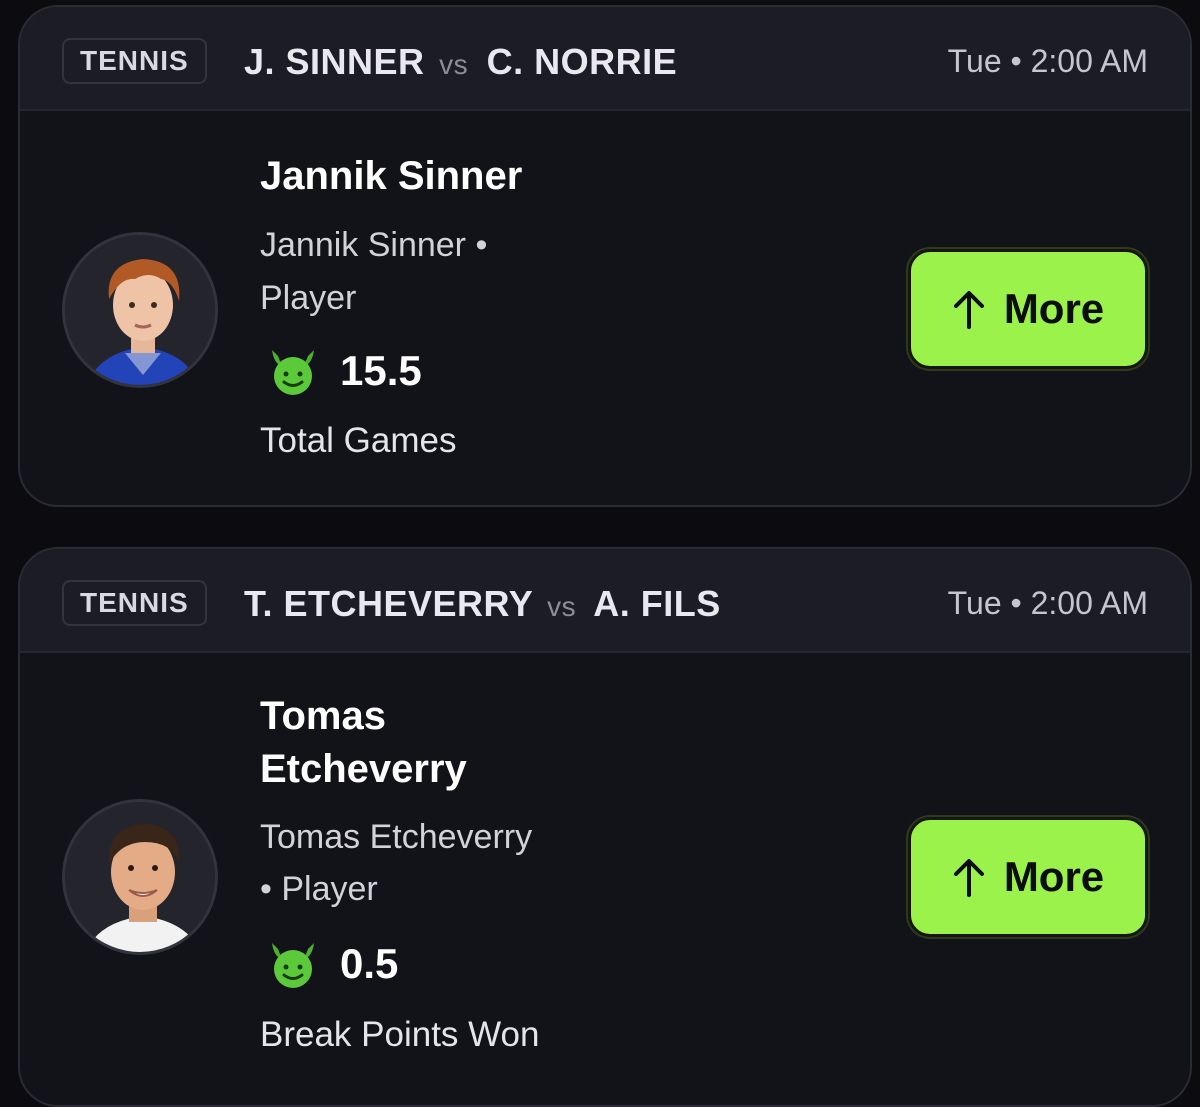 The height and width of the screenshot is (1107, 1200). Describe the element at coordinates (369, 963) in the screenshot. I see `line-value: 0.5` at that location.